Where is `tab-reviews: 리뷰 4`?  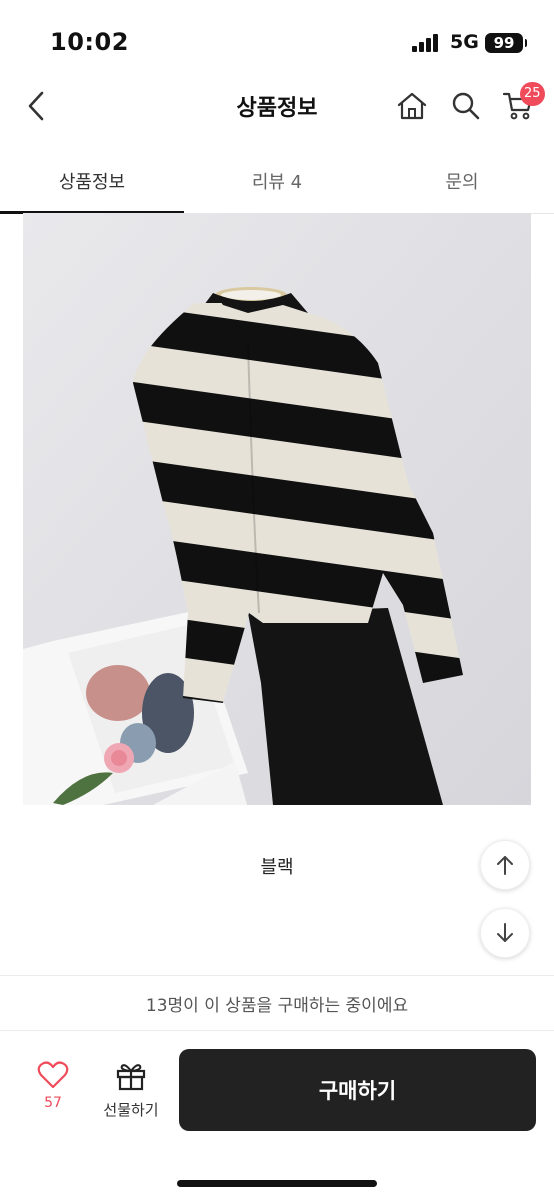 tab-reviews: 리뷰 4 is located at coordinates (277, 181).